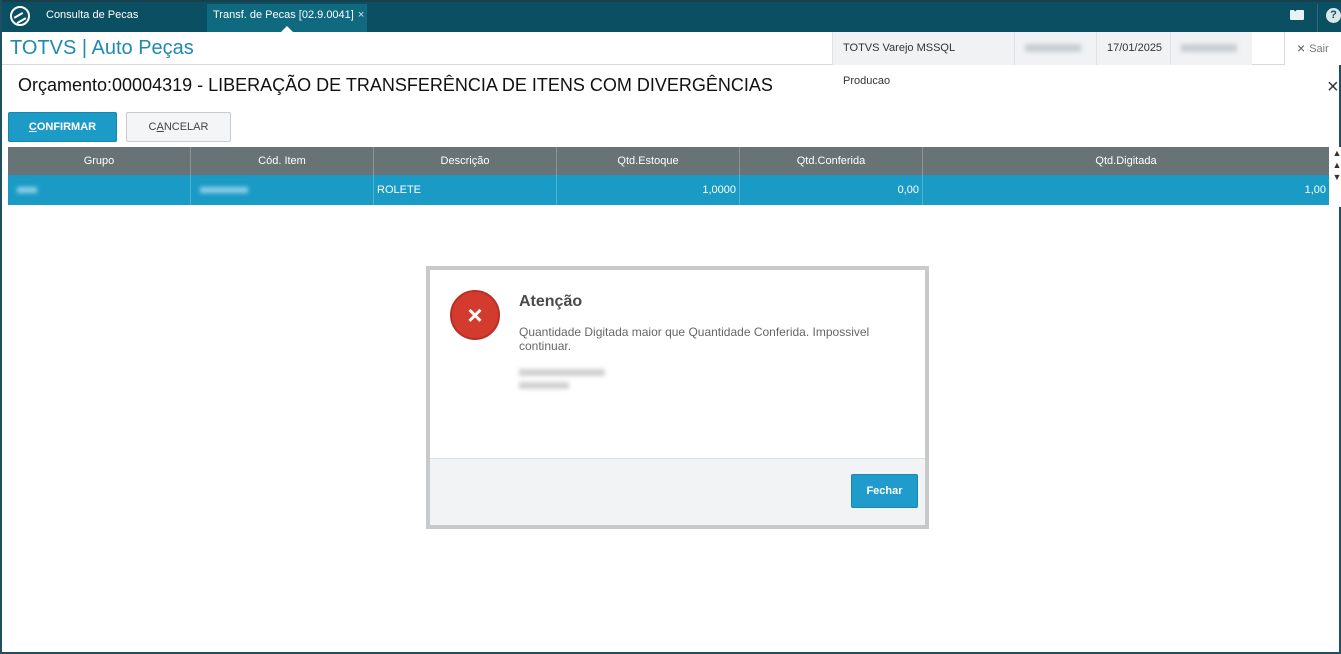 This screenshot has width=1341, height=654. Describe the element at coordinates (186, 127) in the screenshot. I see `cancel-label: NCELAR` at that location.